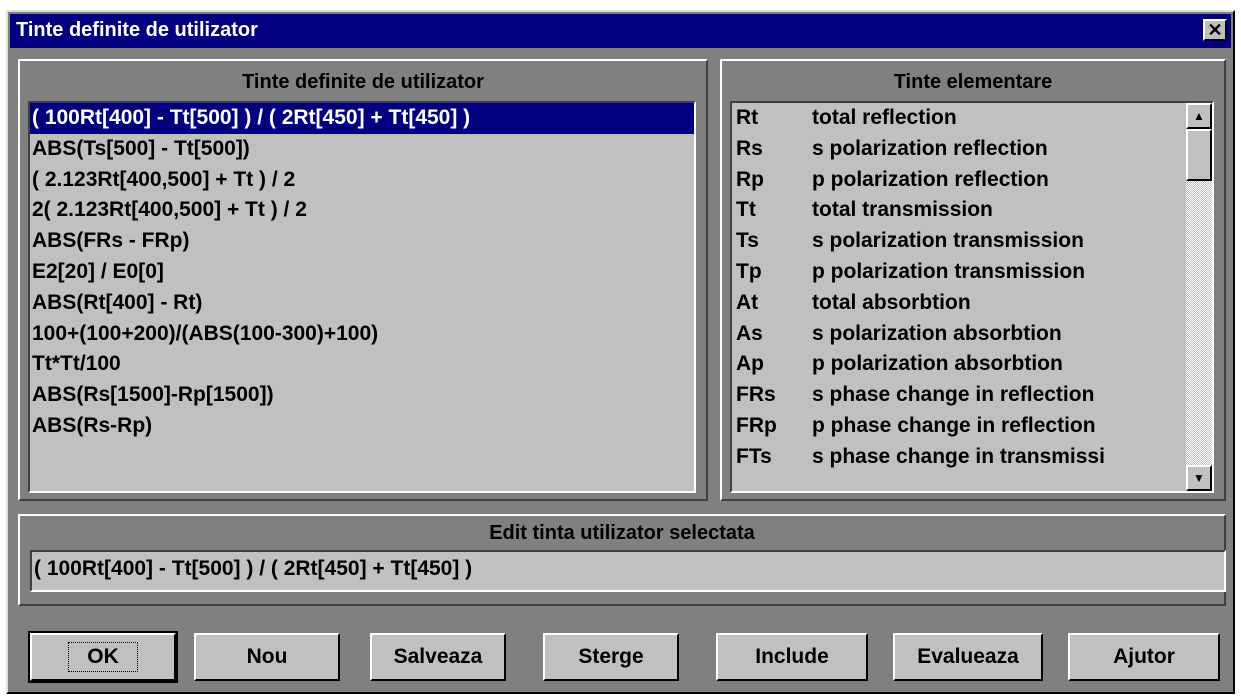 The width and height of the screenshot is (1241, 700). I want to click on user-target-item: 100+(100+200)/(ABS(100-300)+100), so click(362, 334).